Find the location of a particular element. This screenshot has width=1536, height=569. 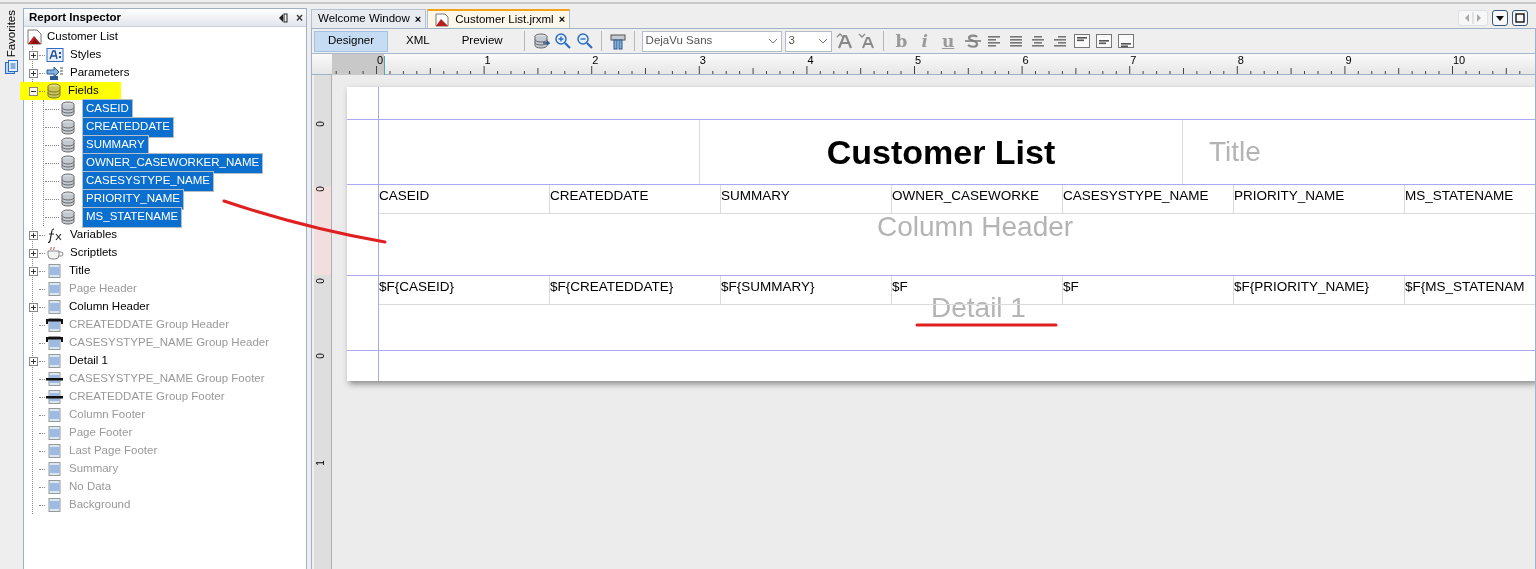

tree-item: Styles is located at coordinates (86, 55).